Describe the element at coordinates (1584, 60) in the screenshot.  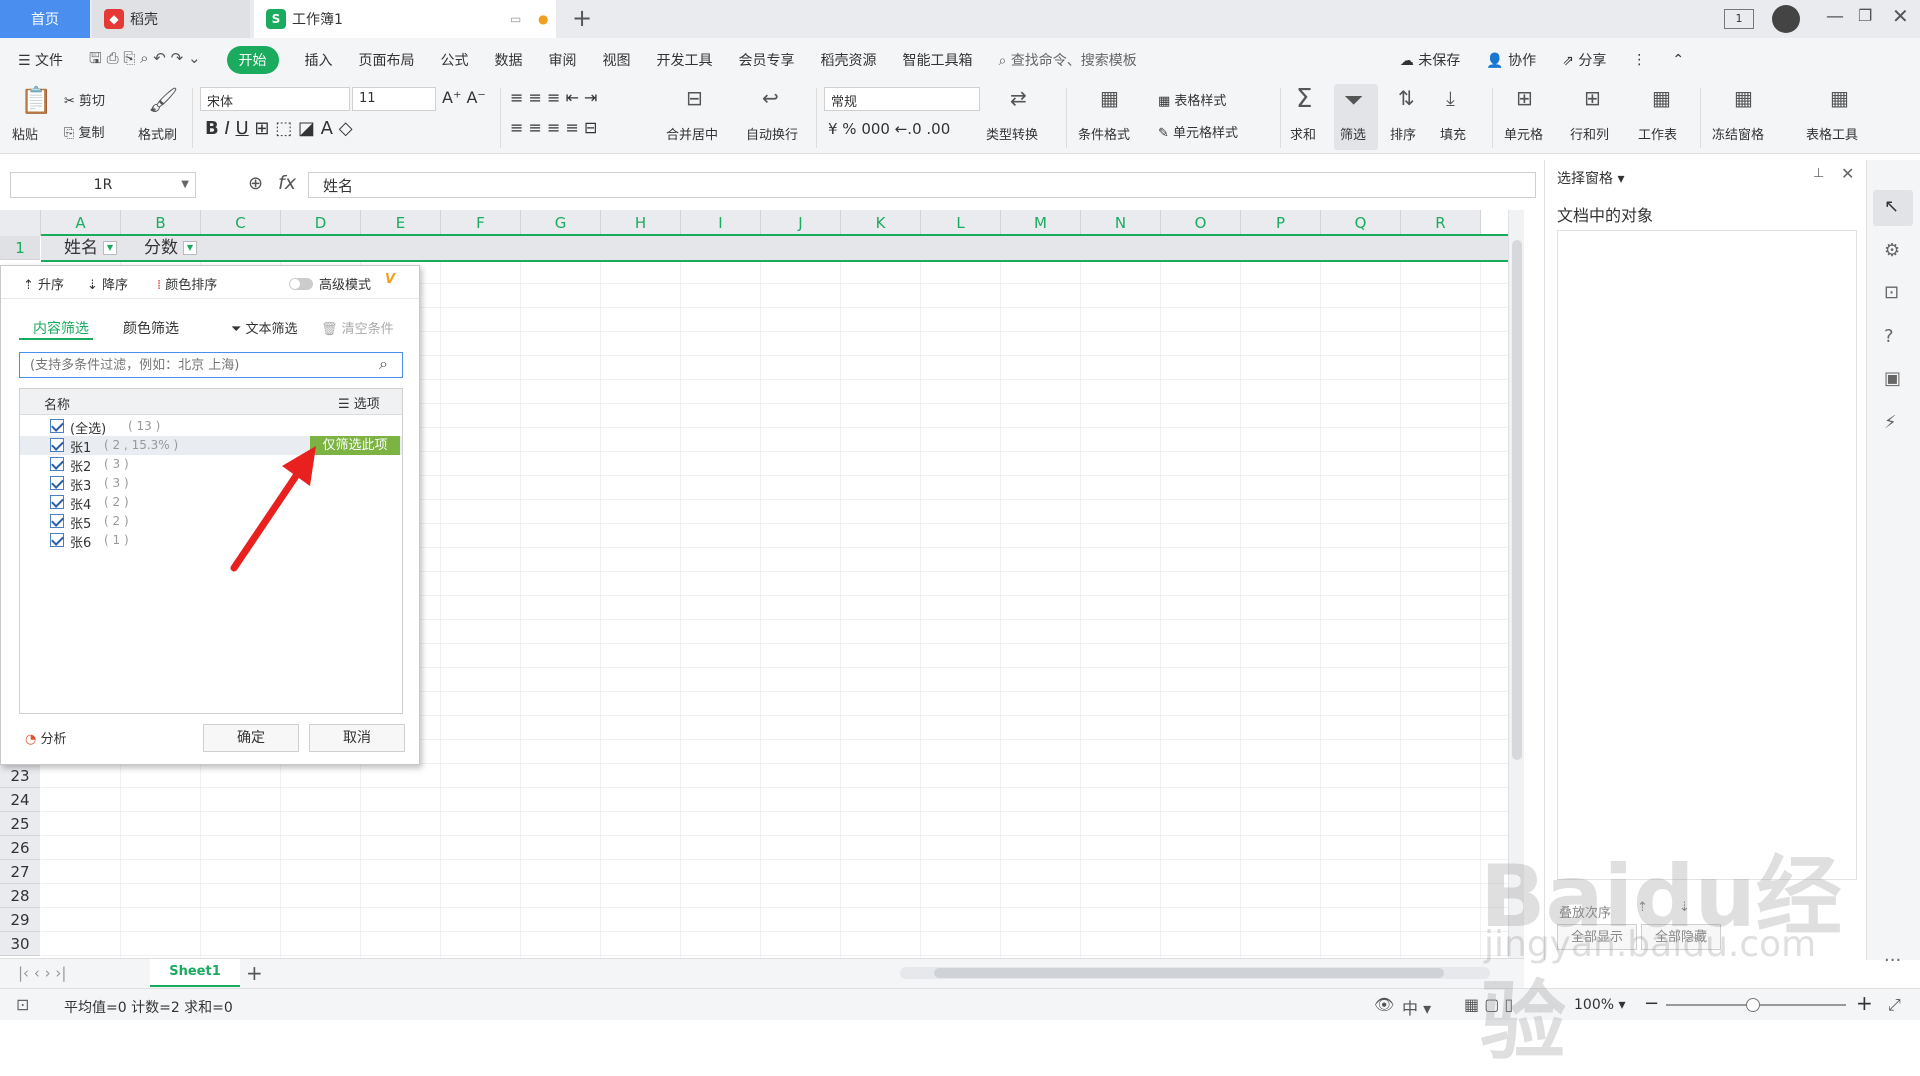
I see `share-button: ⇗ 分享` at that location.